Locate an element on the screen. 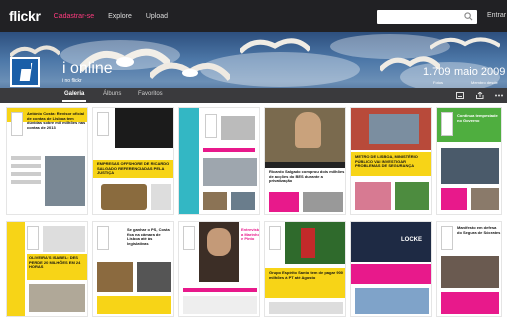 This screenshot has height=320, width=507. thumbnail-headline: Entrevista a Marinho e Pinto is located at coordinates (250, 234).